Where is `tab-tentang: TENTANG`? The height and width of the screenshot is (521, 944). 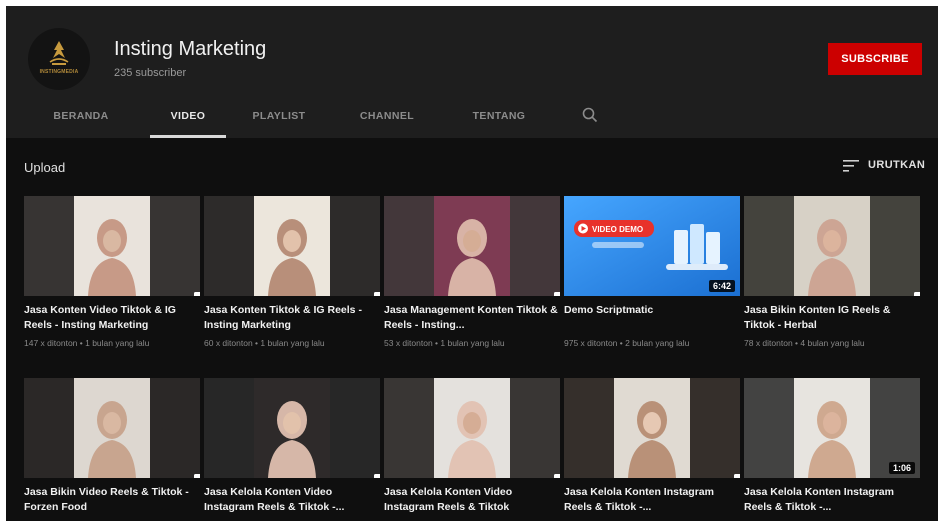
tab-tentang: TENTANG is located at coordinates (499, 121).